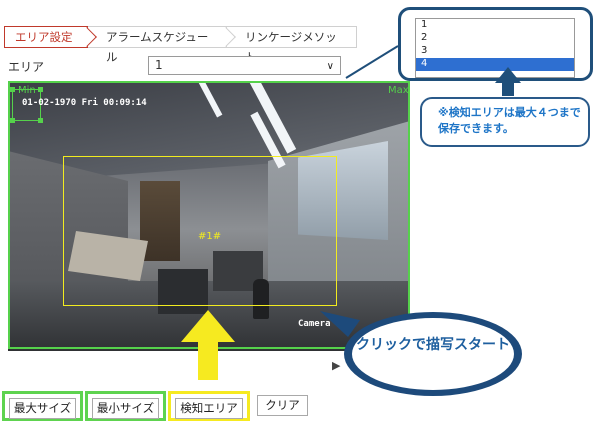 The image size is (600, 425). Describe the element at coordinates (44, 37) in the screenshot. I see `tab-label: エリア設定` at that location.